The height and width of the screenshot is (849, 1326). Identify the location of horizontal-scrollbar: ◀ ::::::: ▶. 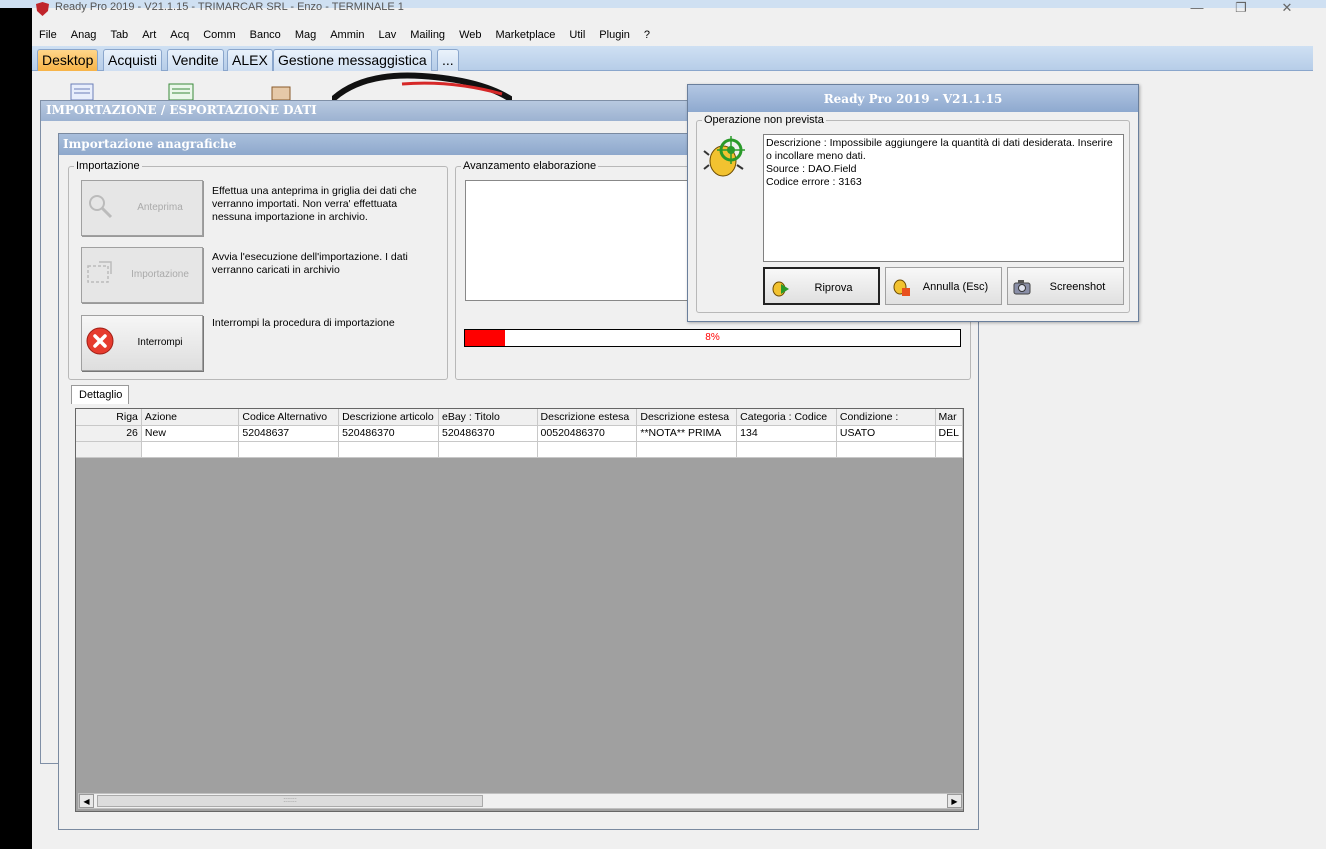
(520, 801).